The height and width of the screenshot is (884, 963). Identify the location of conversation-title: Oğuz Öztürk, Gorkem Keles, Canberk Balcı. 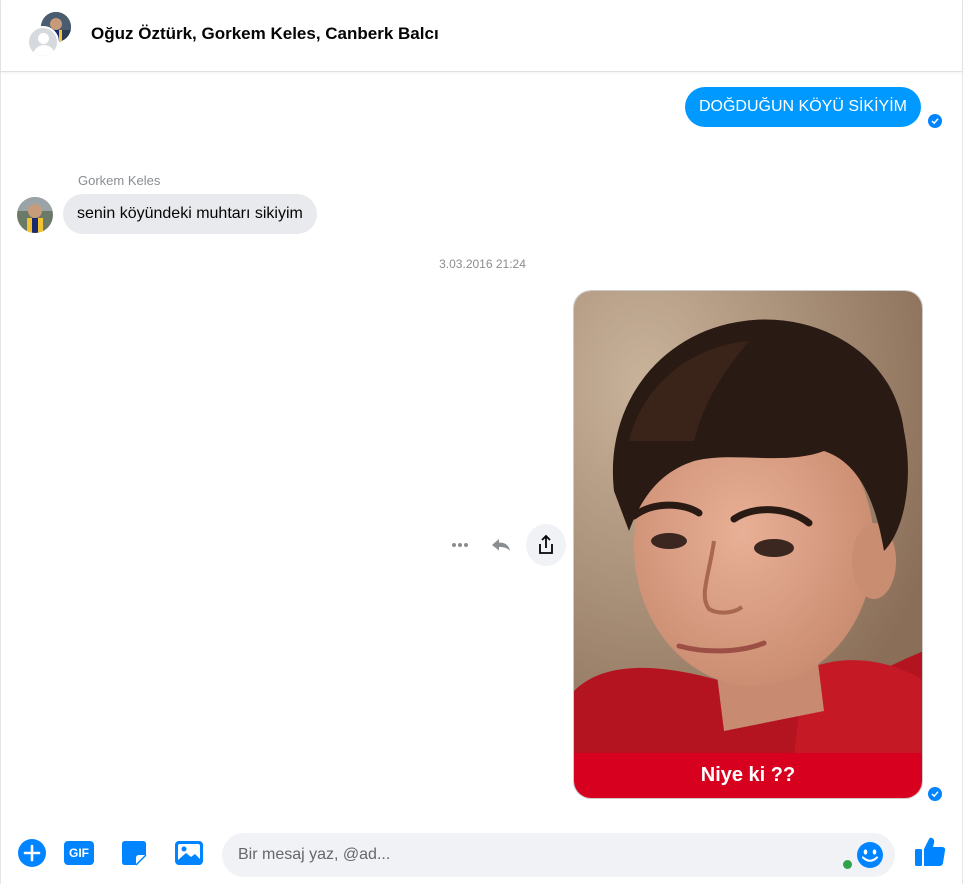
(265, 34).